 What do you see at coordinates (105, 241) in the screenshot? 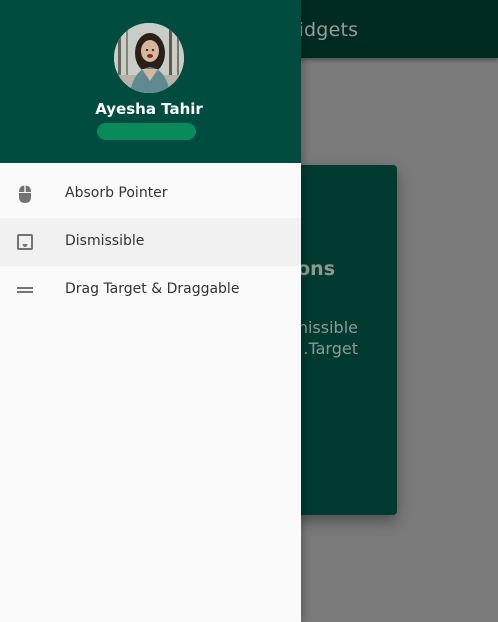
I see `drawer-item-label: Dismissible` at bounding box center [105, 241].